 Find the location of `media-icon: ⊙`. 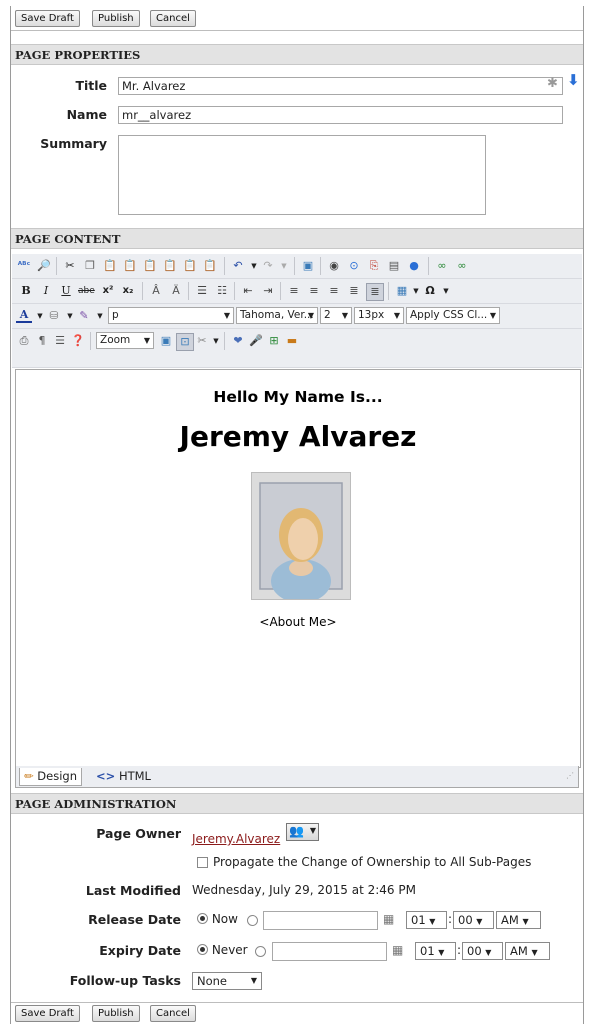

media-icon: ⊙ is located at coordinates (354, 266).